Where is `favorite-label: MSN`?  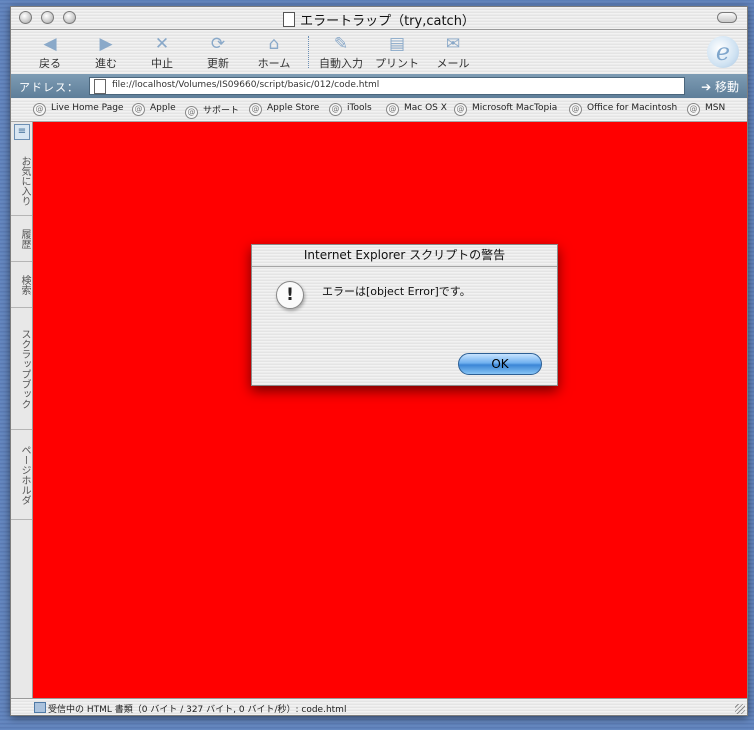 favorite-label: MSN is located at coordinates (715, 108).